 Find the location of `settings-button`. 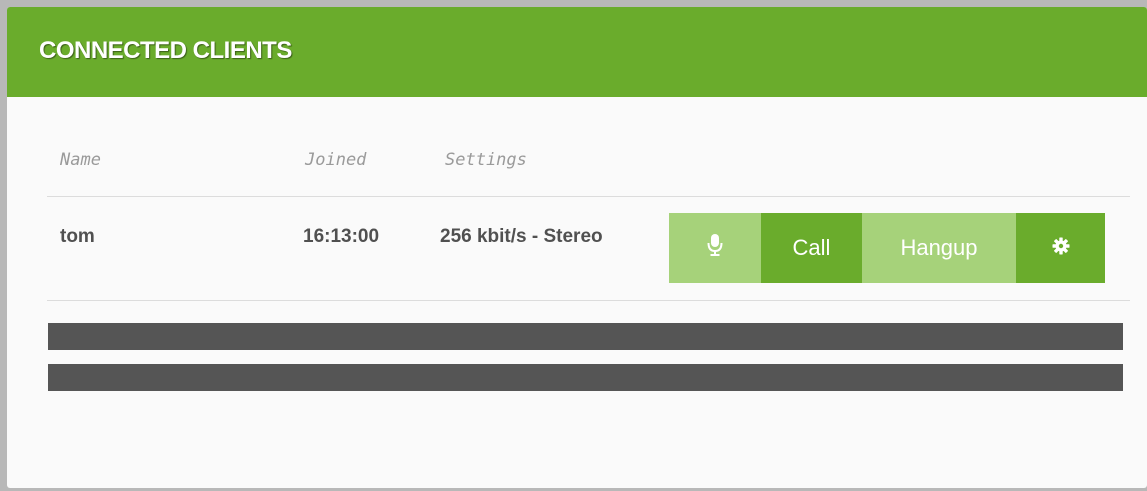

settings-button is located at coordinates (1060, 248).